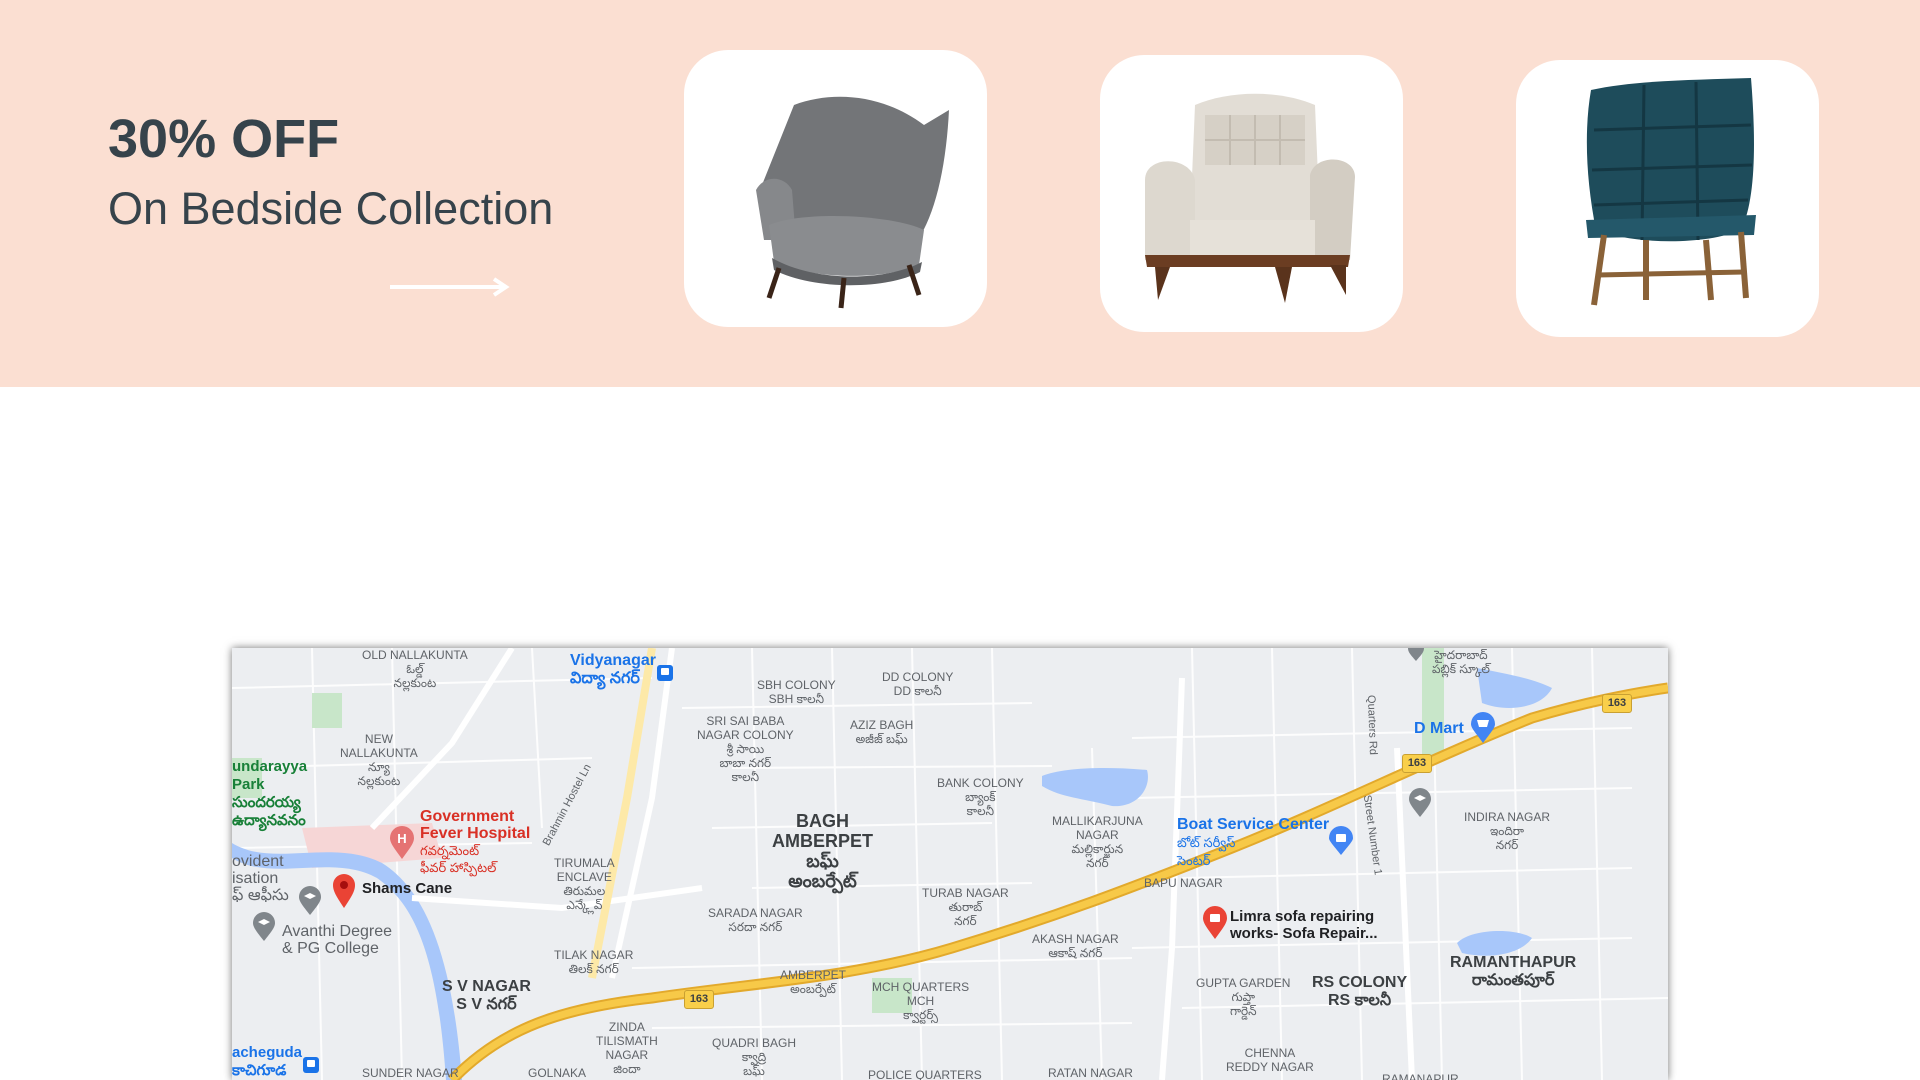  I want to click on map-label-sv-nagar: S V NAGAR S V నగర్, so click(486, 995).